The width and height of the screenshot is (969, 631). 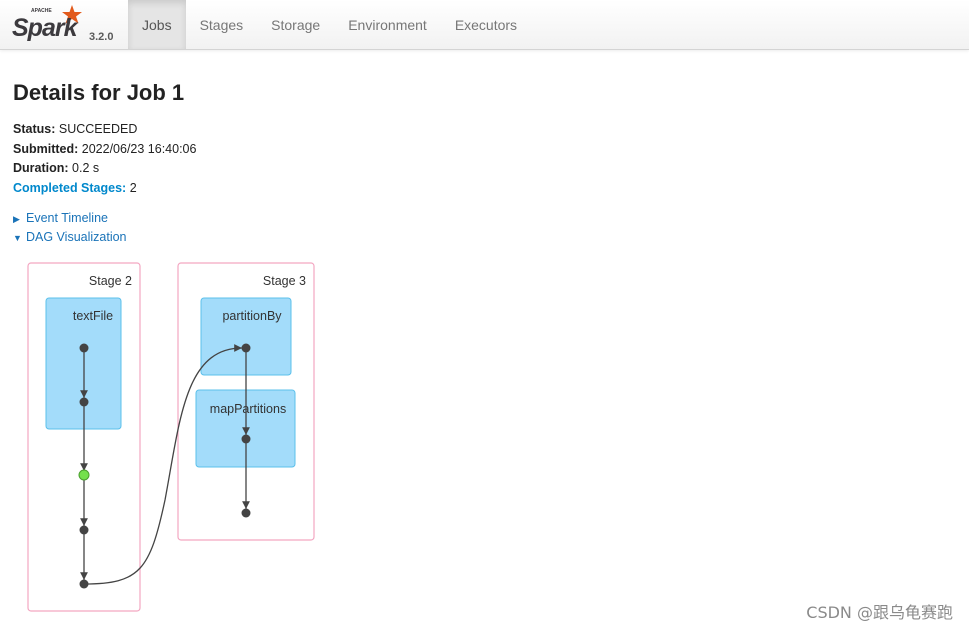 What do you see at coordinates (284, 281) in the screenshot?
I see `stage-3-label: Stage 3` at bounding box center [284, 281].